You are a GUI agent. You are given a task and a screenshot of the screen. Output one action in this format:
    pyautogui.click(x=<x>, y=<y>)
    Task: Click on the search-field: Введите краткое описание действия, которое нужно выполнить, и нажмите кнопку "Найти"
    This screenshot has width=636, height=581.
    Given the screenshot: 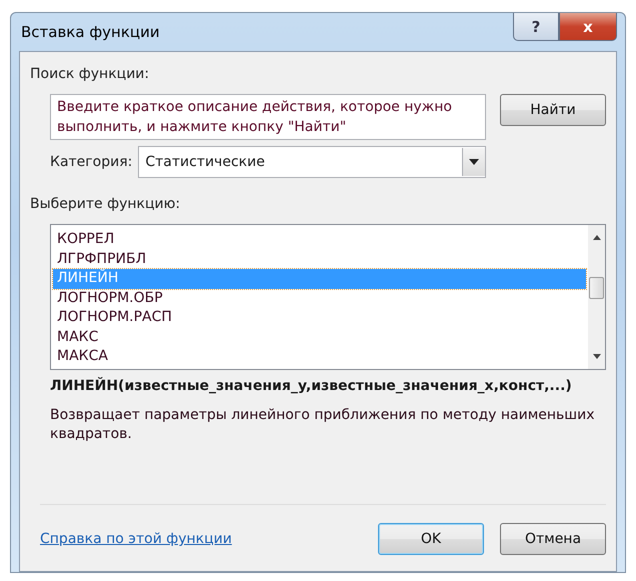 What is the action you would take?
    pyautogui.click(x=268, y=117)
    